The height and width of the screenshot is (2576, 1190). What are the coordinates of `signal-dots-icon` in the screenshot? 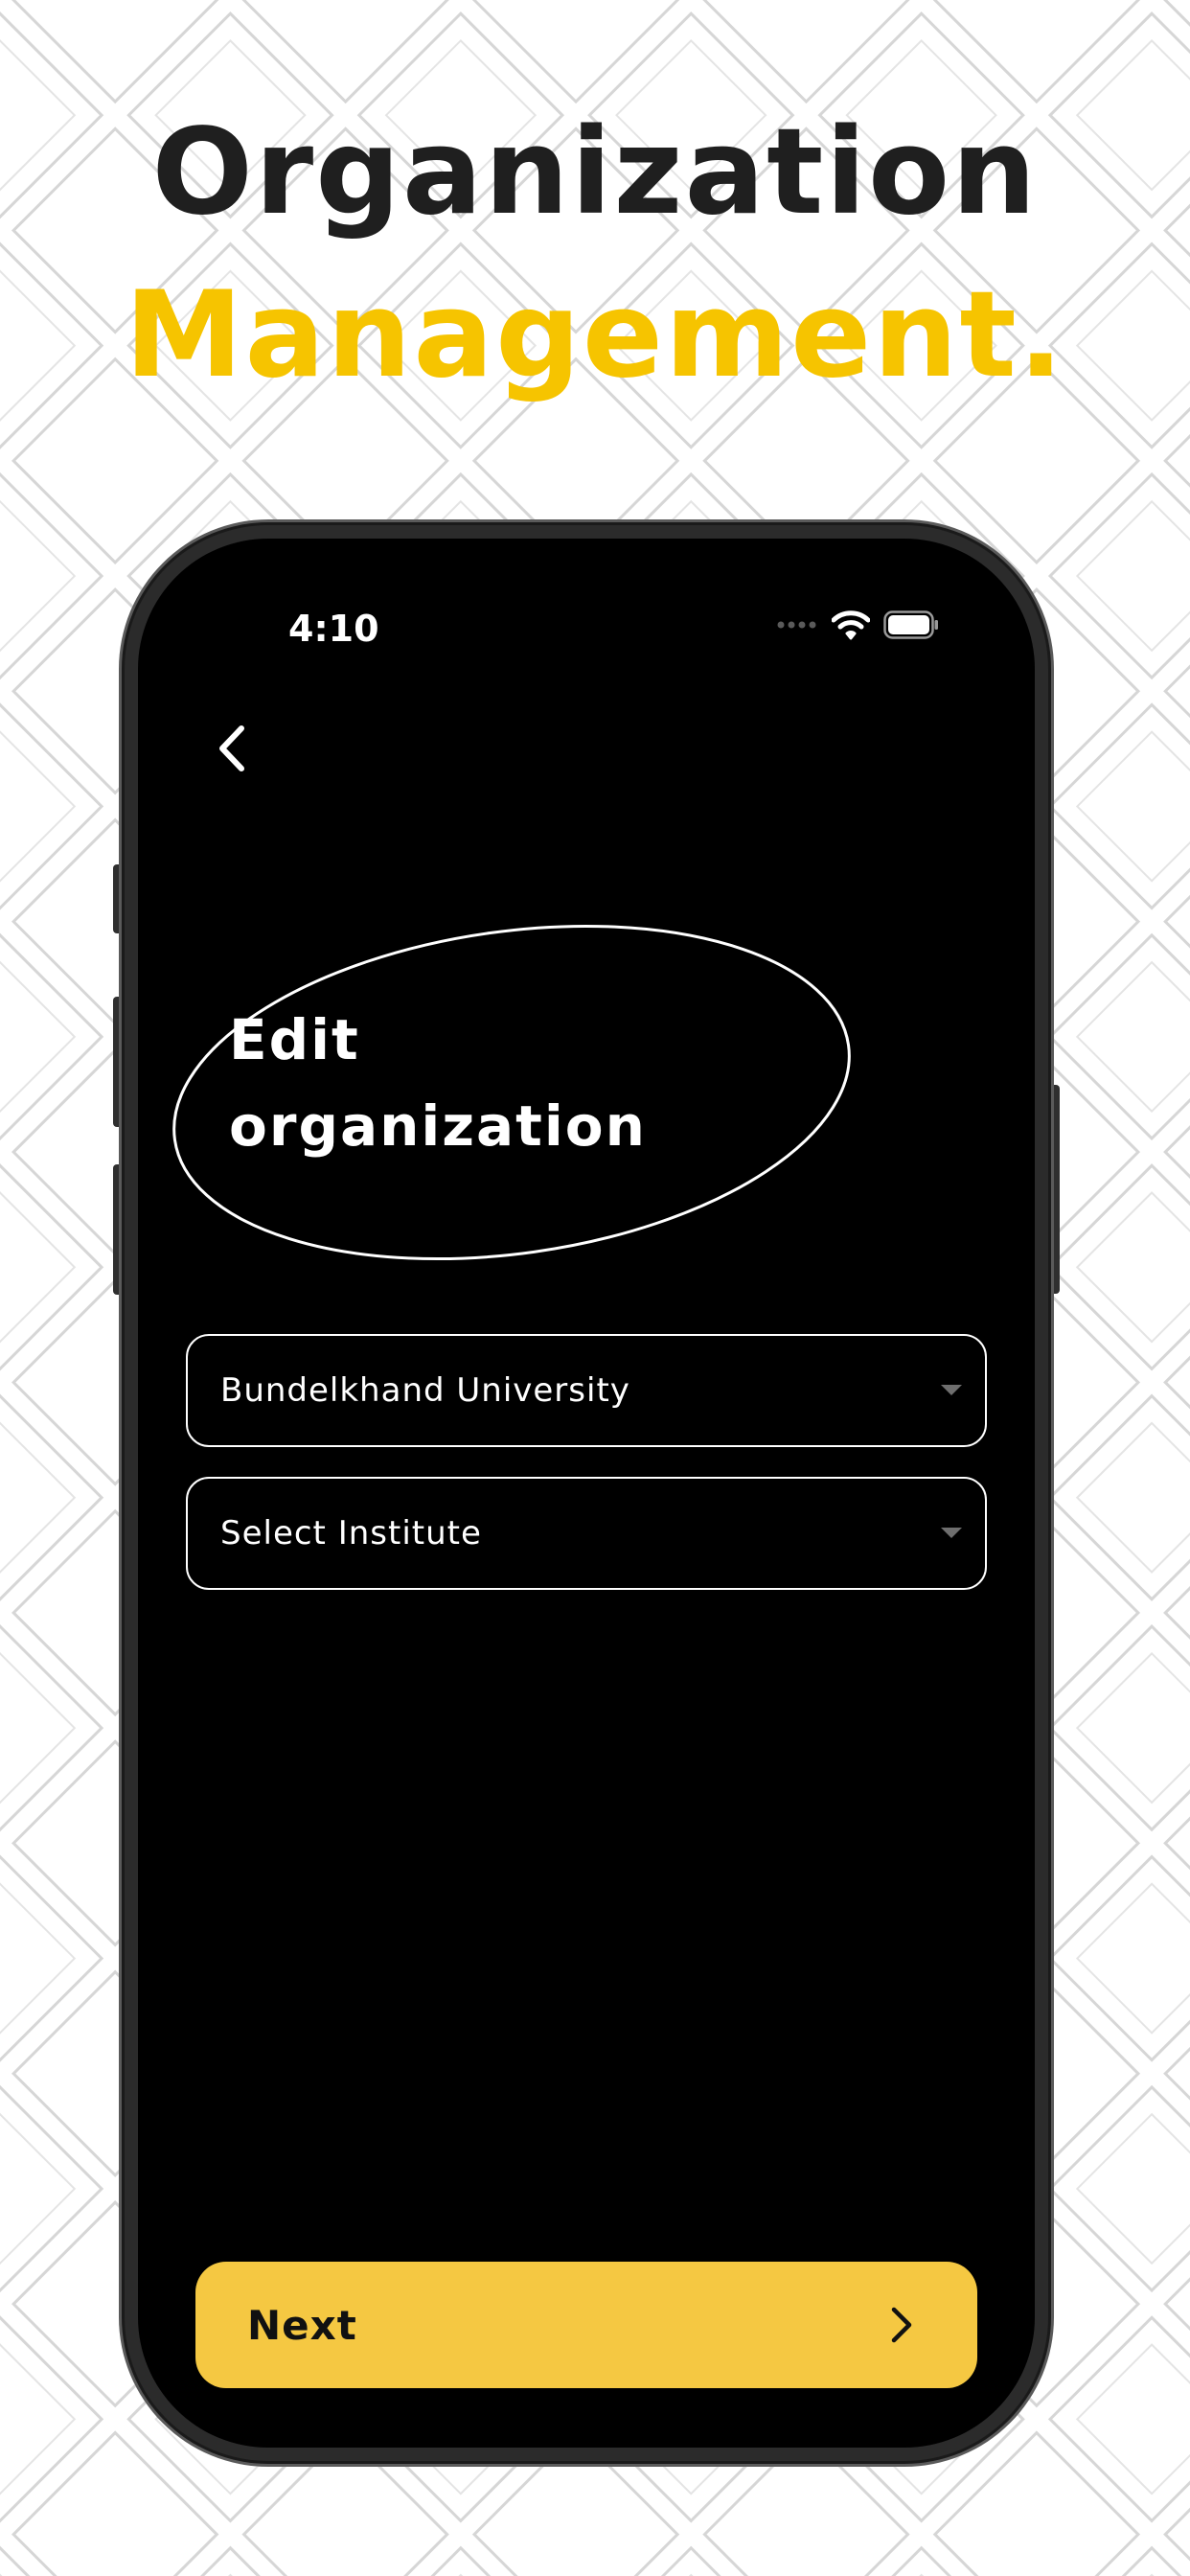 It's located at (796, 625).